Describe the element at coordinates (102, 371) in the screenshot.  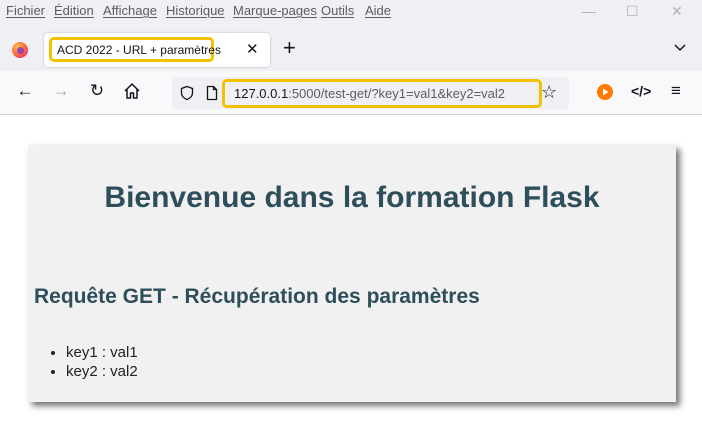
I see `param-item-key2: key2 : val2` at that location.